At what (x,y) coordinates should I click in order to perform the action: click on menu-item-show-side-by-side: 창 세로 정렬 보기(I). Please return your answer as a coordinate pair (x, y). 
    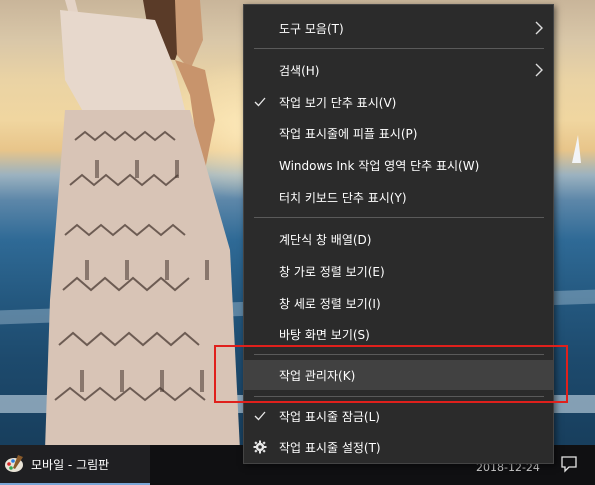
    Looking at the image, I should click on (398, 303).